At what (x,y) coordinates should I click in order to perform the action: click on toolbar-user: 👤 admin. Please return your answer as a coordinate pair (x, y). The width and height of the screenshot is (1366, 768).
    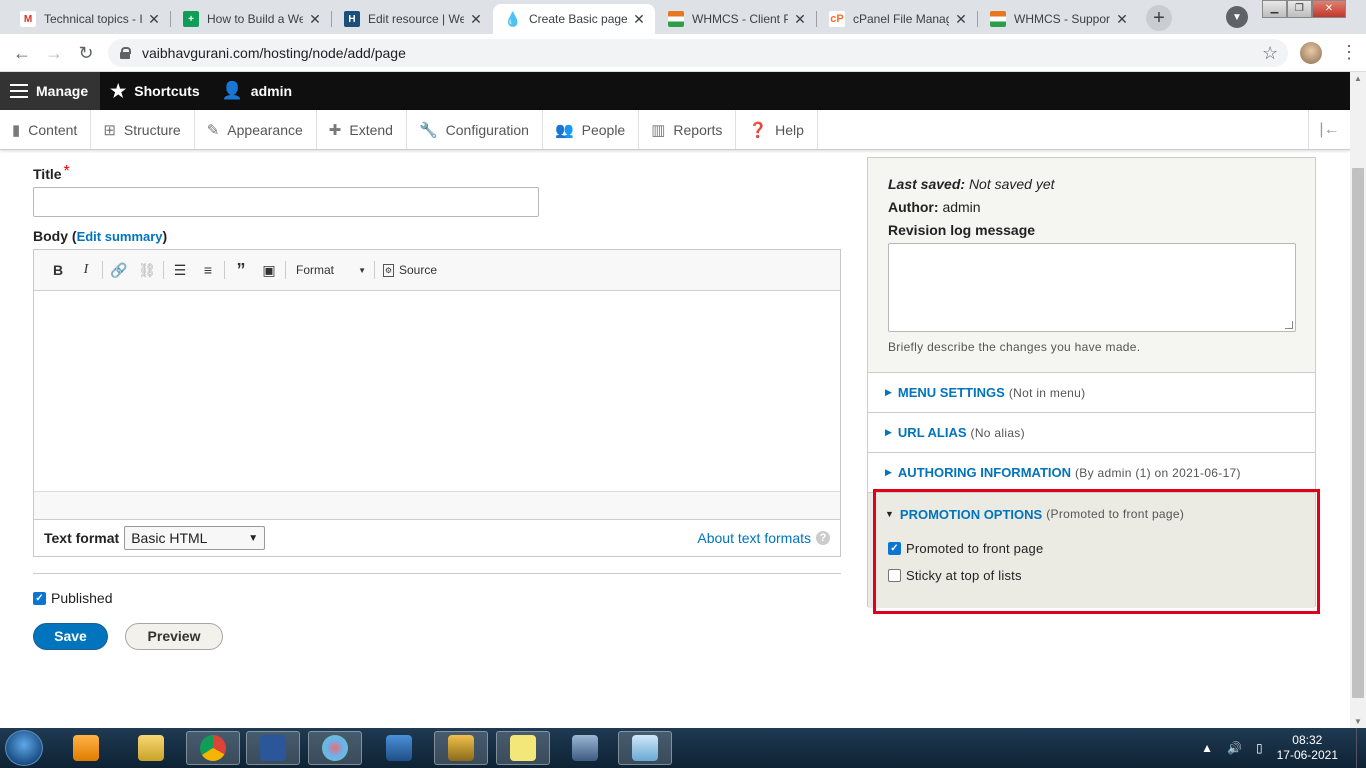
    Looking at the image, I should click on (258, 91).